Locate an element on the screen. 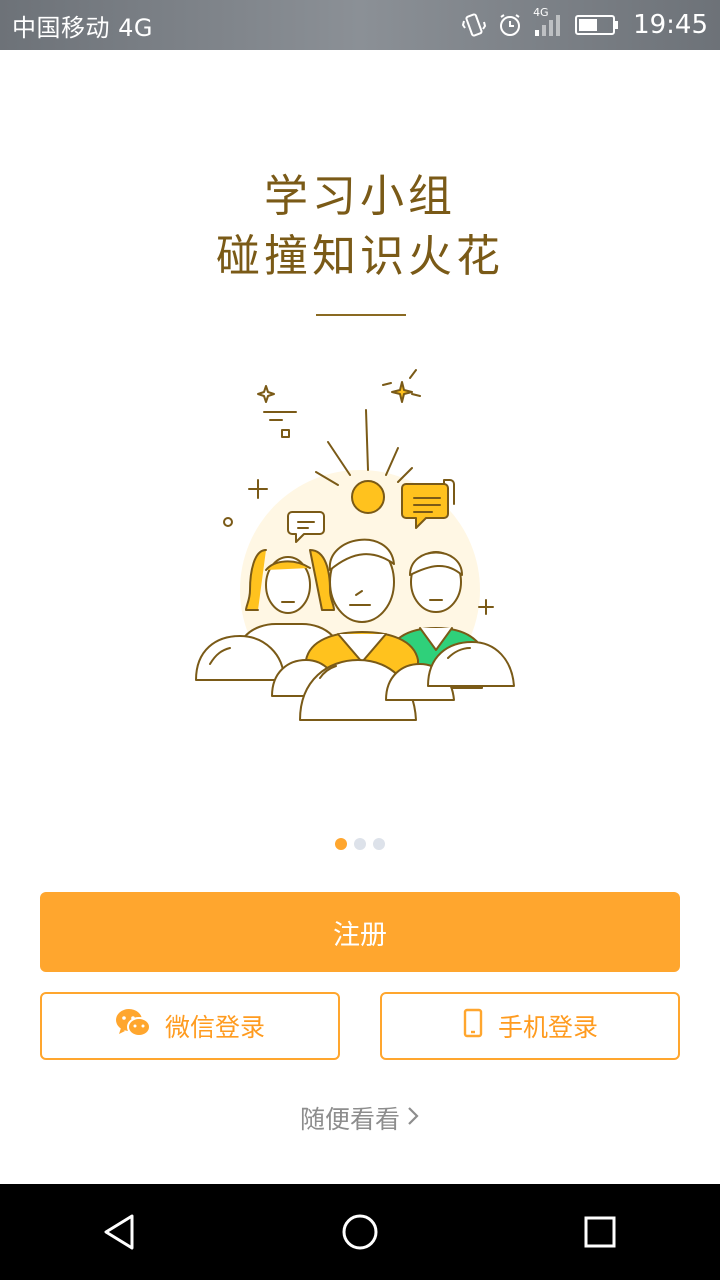 This screenshot has width=720, height=1280. pager-indicator is located at coordinates (360, 844).